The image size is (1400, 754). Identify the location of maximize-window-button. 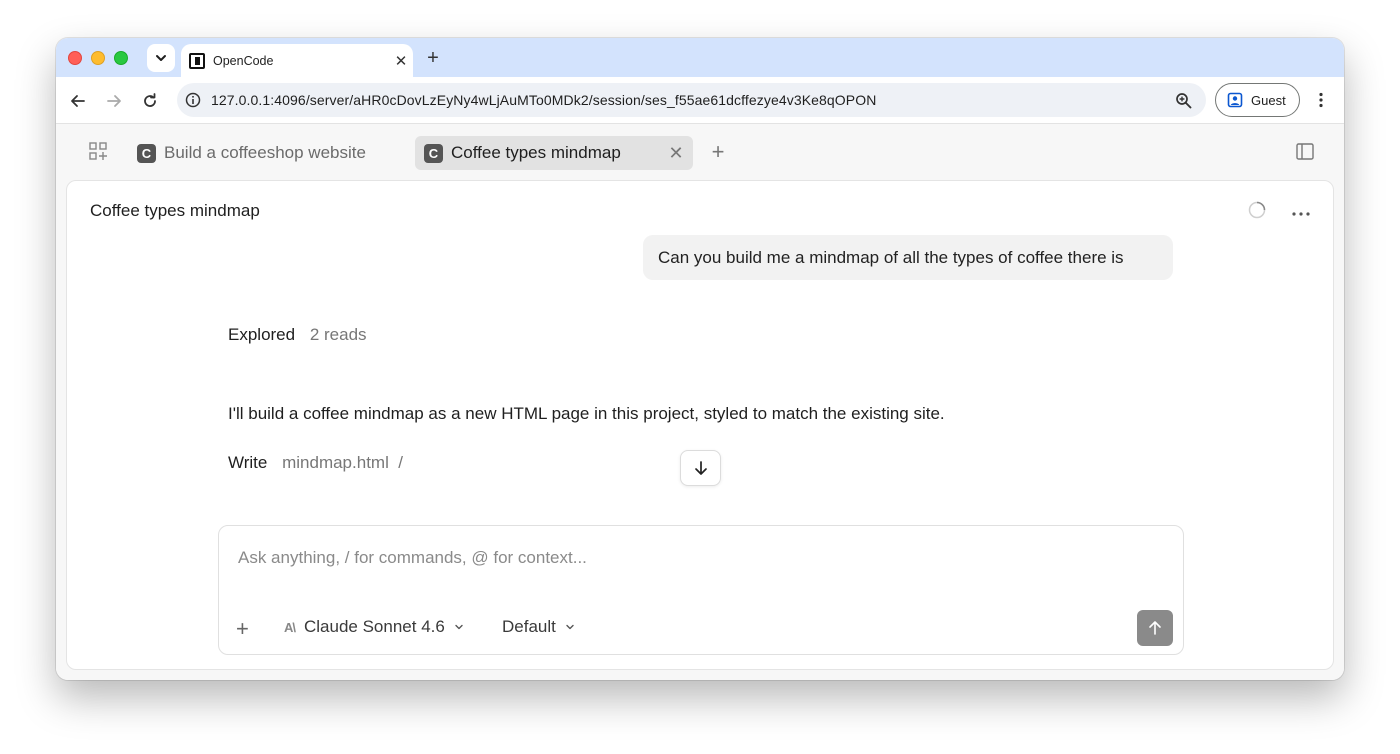
(121, 58).